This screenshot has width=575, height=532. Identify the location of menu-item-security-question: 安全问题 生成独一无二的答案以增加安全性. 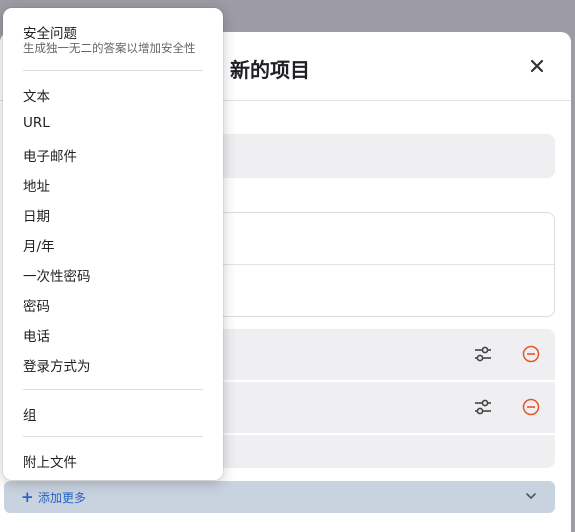
(113, 36).